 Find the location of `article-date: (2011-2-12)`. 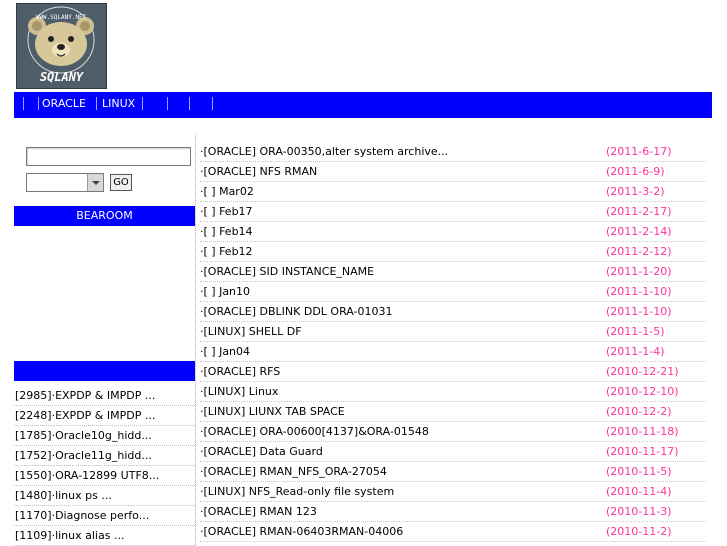

article-date: (2011-2-12) is located at coordinates (639, 251).